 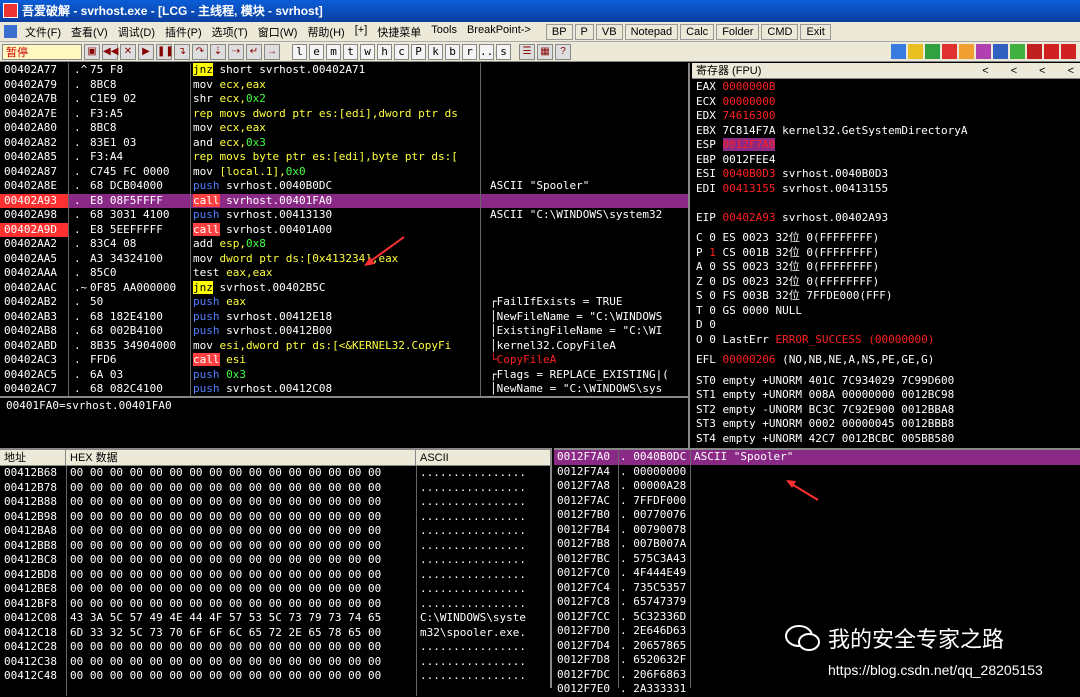 I want to click on disasm-row: 00402AB2. 50 push eax ┌FailIfExists = TRUE, so click(x=344, y=302).